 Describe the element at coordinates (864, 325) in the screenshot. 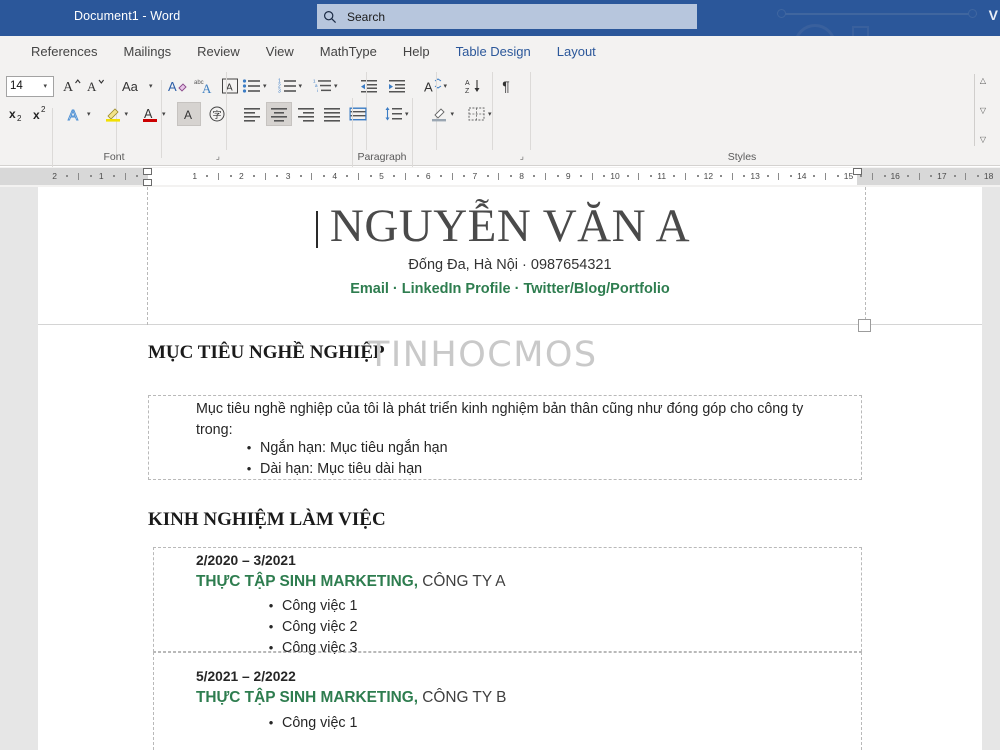

I see `table-resize-handle` at that location.